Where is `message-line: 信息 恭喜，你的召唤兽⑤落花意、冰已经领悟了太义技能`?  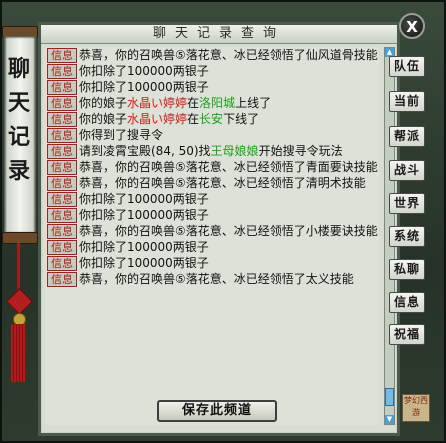 message-line: 信息 恭喜，你的召唤兽⑤落花意、冰已经领悟了太义技能 is located at coordinates (212, 279).